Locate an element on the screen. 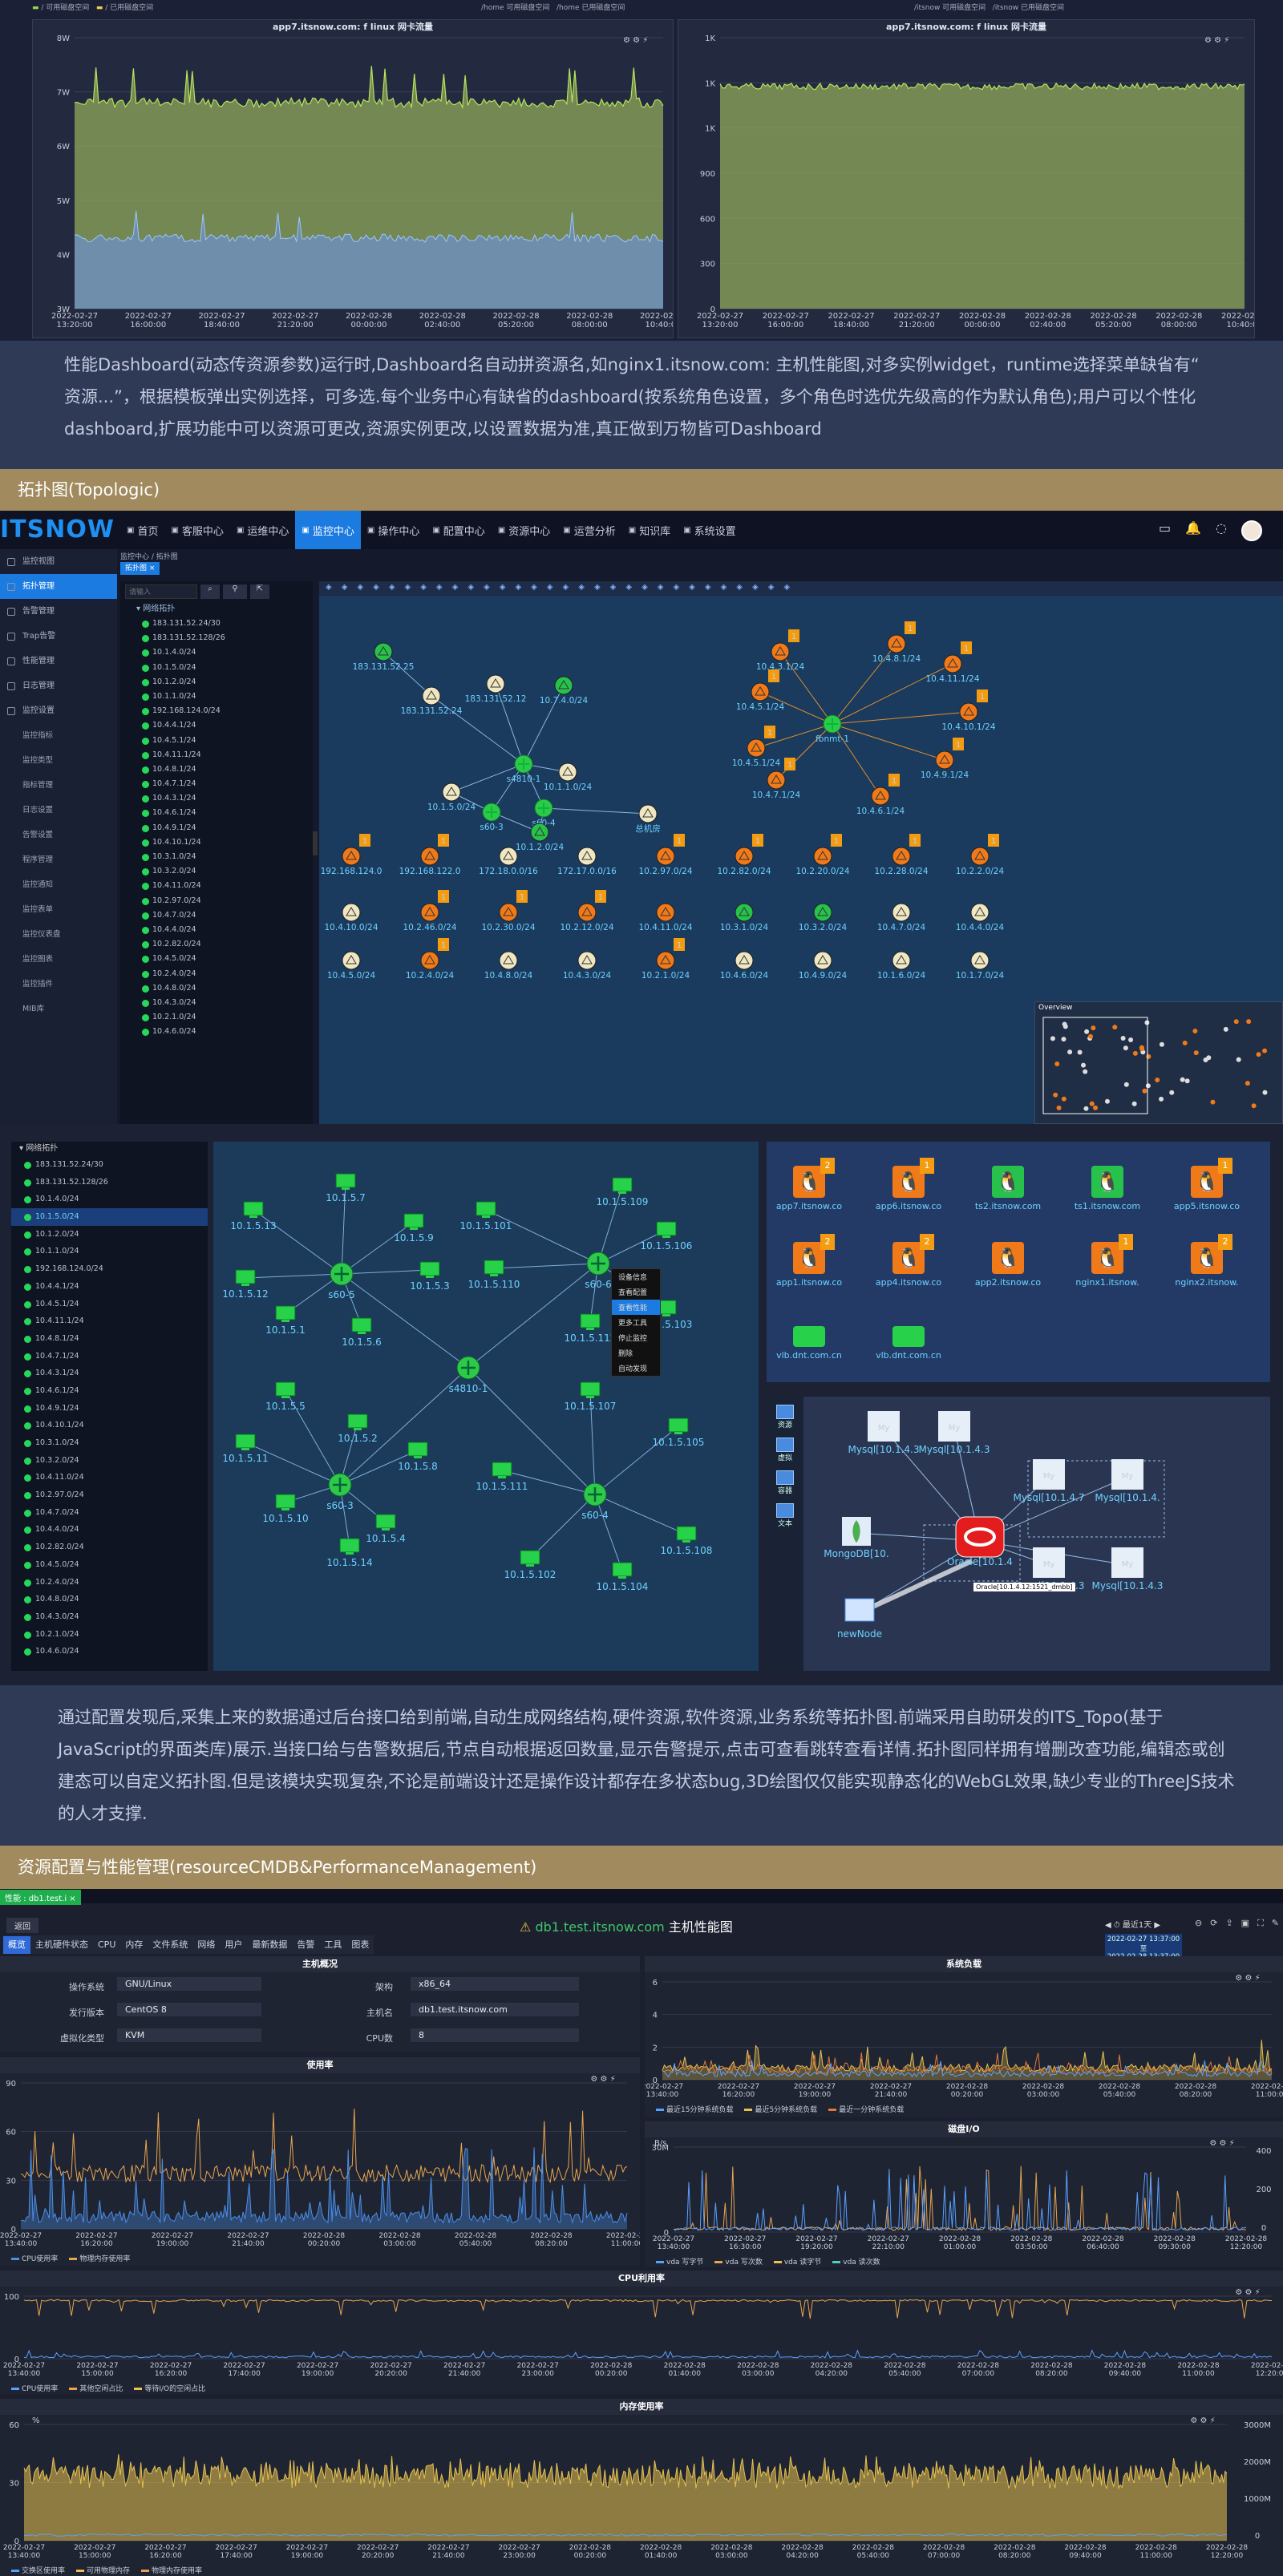  nav-item-1: ▣ 客服中心 is located at coordinates (196, 530).